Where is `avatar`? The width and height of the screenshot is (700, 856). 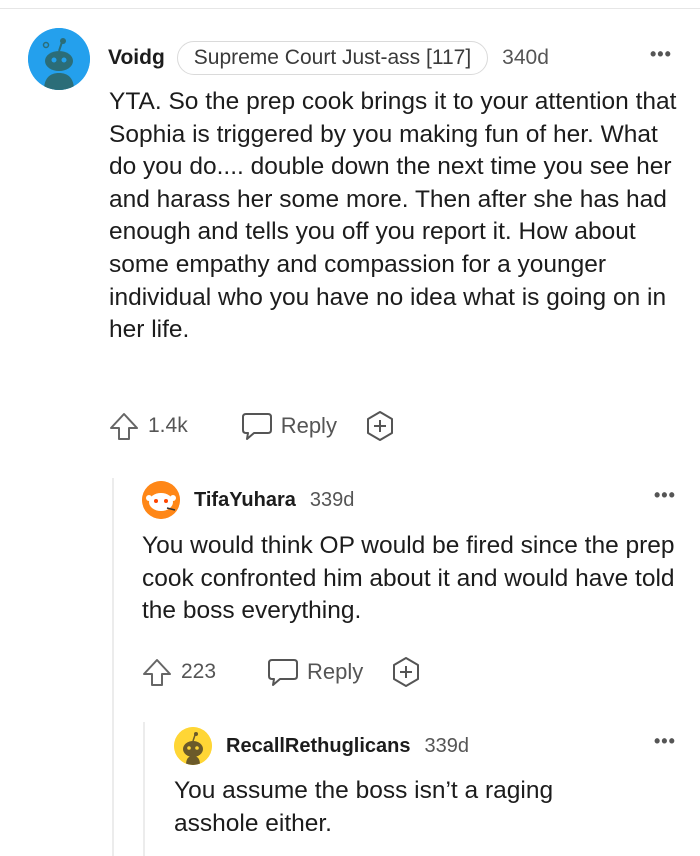
avatar is located at coordinates (193, 746).